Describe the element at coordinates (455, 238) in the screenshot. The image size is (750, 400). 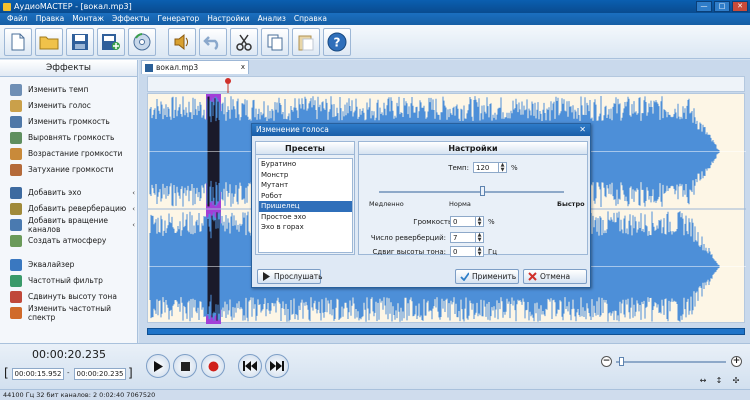
I see `reverb-count-value: 7` at that location.